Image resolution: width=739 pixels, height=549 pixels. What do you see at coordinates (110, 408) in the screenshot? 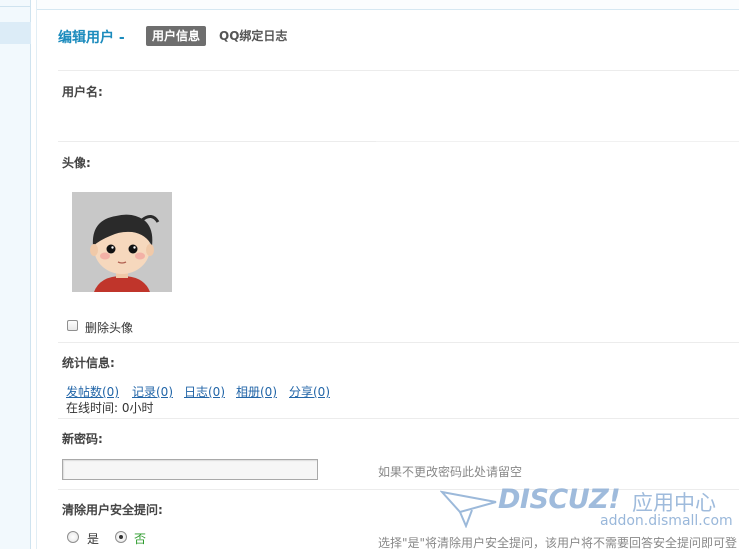
I see `online-time: 在线时间: 0小时` at bounding box center [110, 408].